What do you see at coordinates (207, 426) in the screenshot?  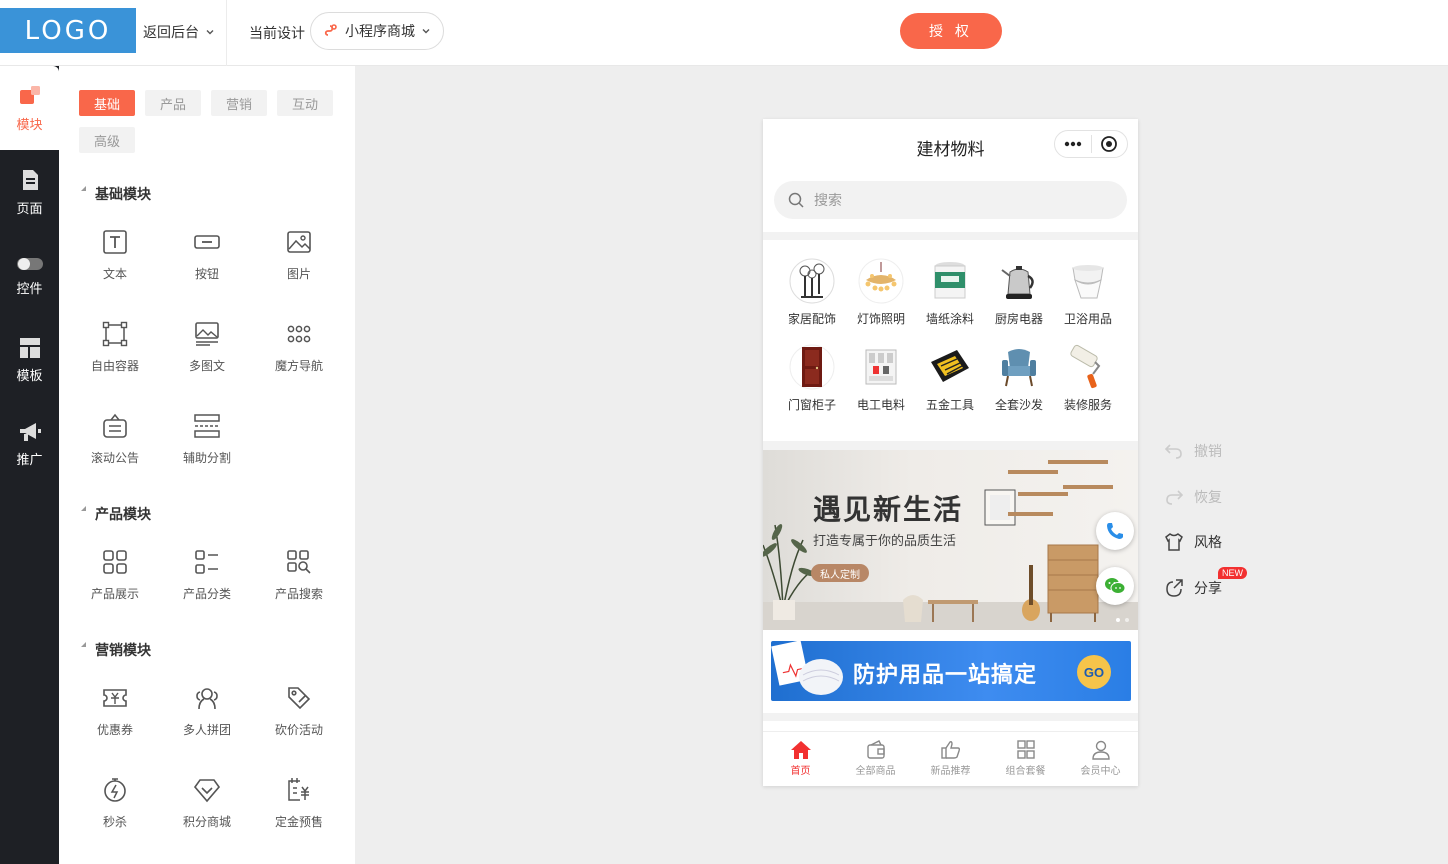 I see `divider-icon` at bounding box center [207, 426].